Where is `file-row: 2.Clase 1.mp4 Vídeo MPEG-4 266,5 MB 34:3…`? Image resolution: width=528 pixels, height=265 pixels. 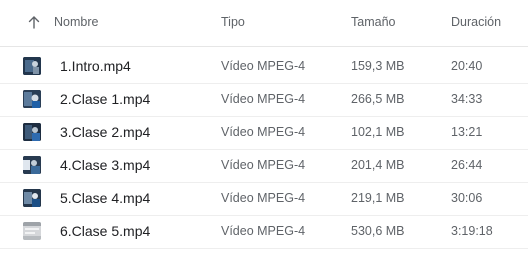 file-row: 2.Clase 1.mp4 Vídeo MPEG-4 266,5 MB 34:3… is located at coordinates (264, 100).